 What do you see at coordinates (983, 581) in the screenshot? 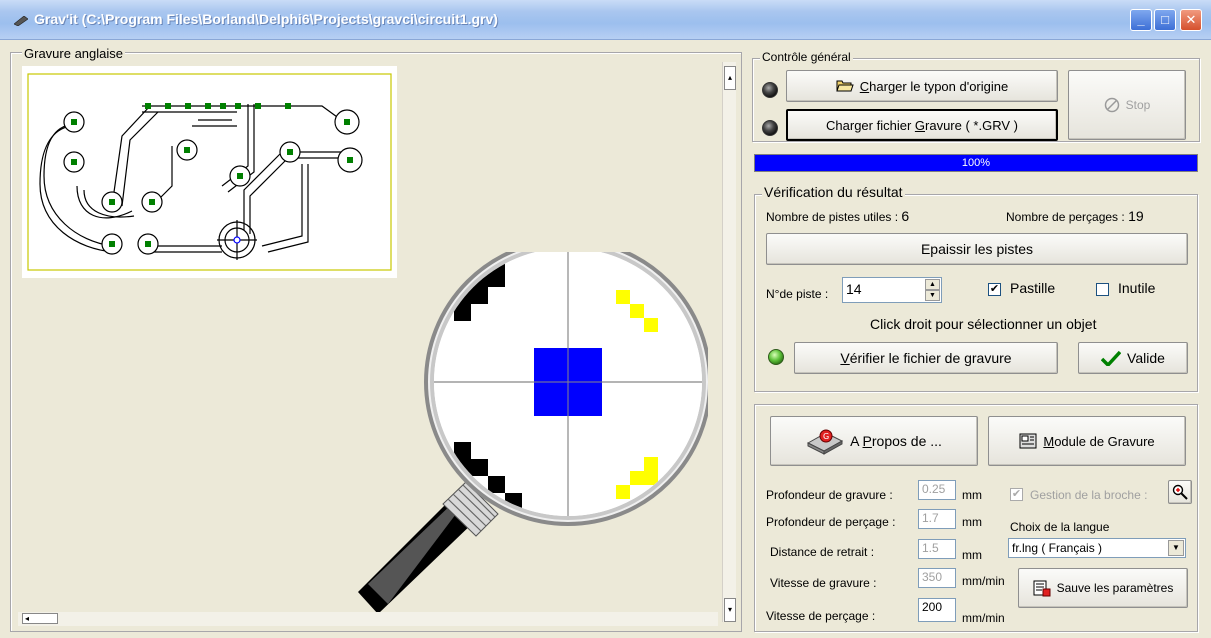
I see `engraving-speed-unit: mm/min` at bounding box center [983, 581].